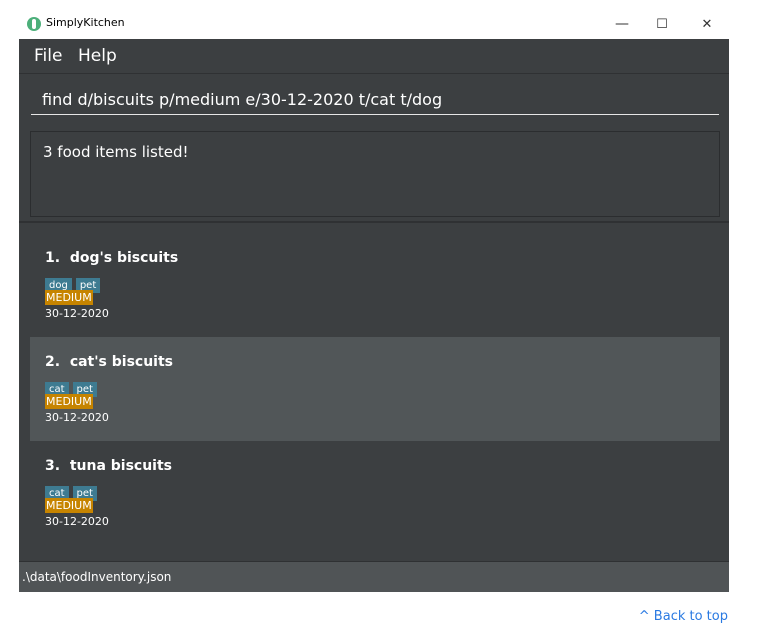 This screenshot has width=766, height=624. I want to click on food-name: dog's biscuits, so click(124, 258).